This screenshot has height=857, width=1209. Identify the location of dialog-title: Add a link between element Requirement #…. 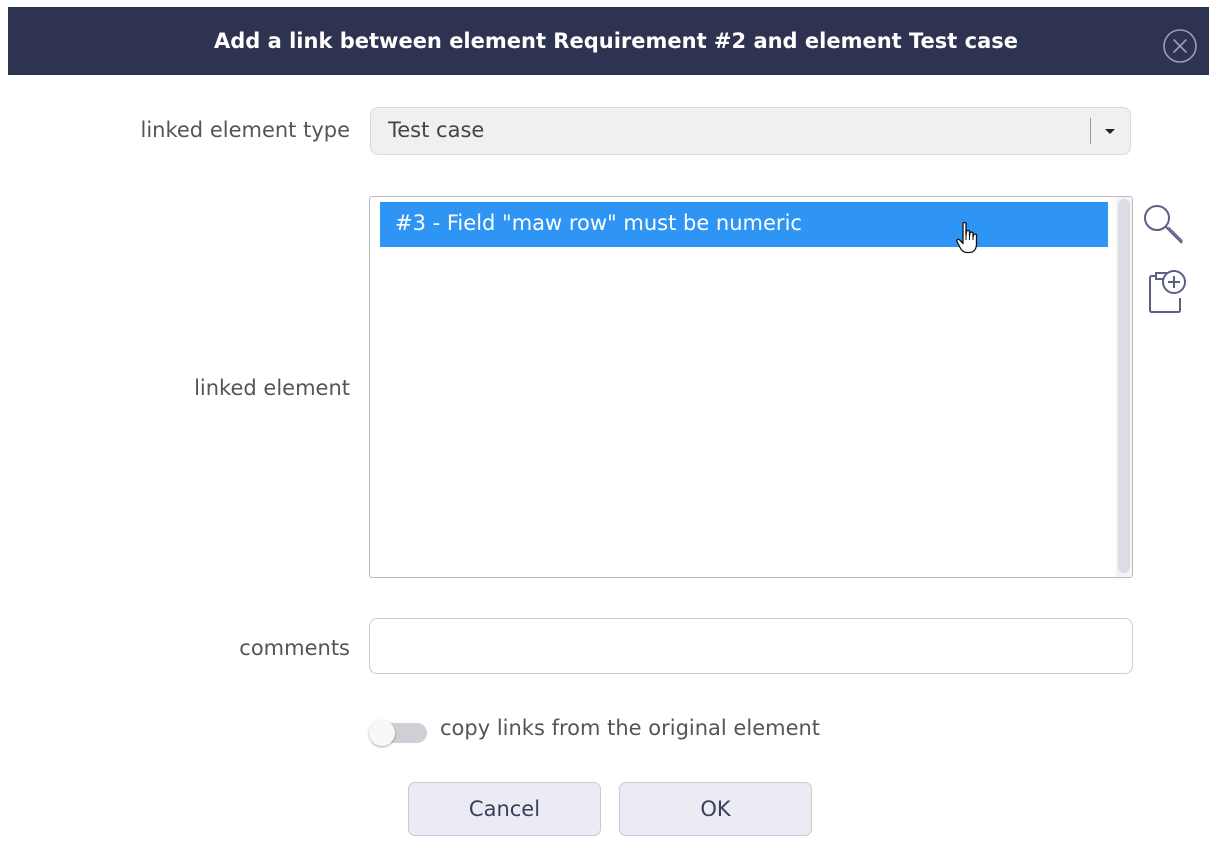
(616, 41).